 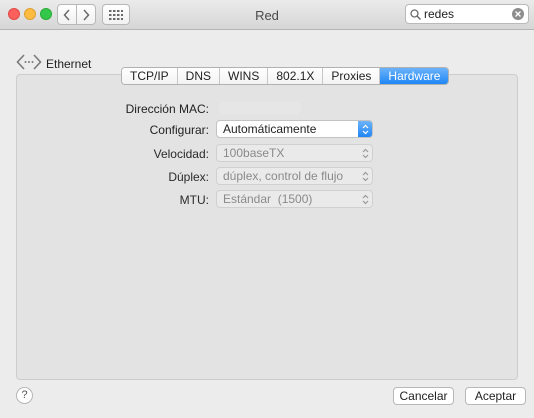 I want to click on help-button: ?, so click(x=24, y=395).